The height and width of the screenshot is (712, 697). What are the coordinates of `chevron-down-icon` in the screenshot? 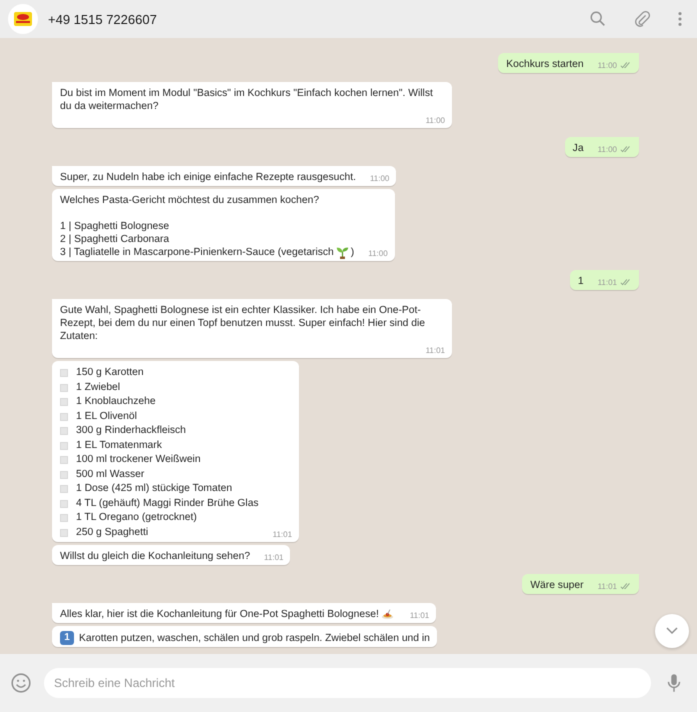 It's located at (672, 631).